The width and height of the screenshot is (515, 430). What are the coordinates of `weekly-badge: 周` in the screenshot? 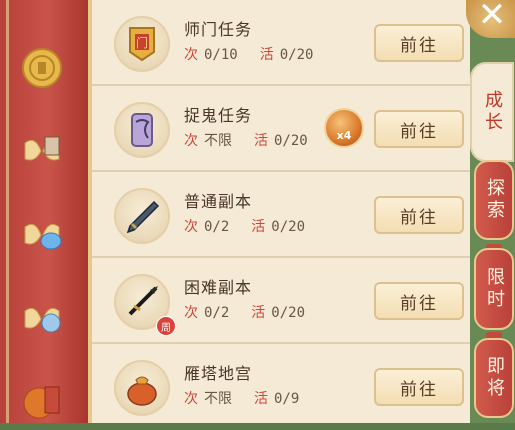 It's located at (166, 326).